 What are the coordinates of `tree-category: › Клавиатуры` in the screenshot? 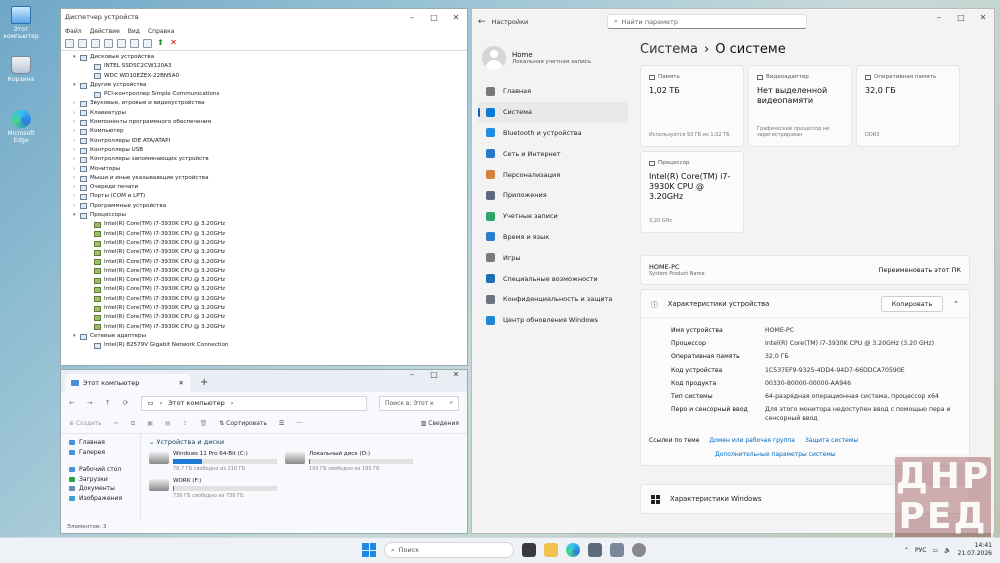 It's located at (270, 113).